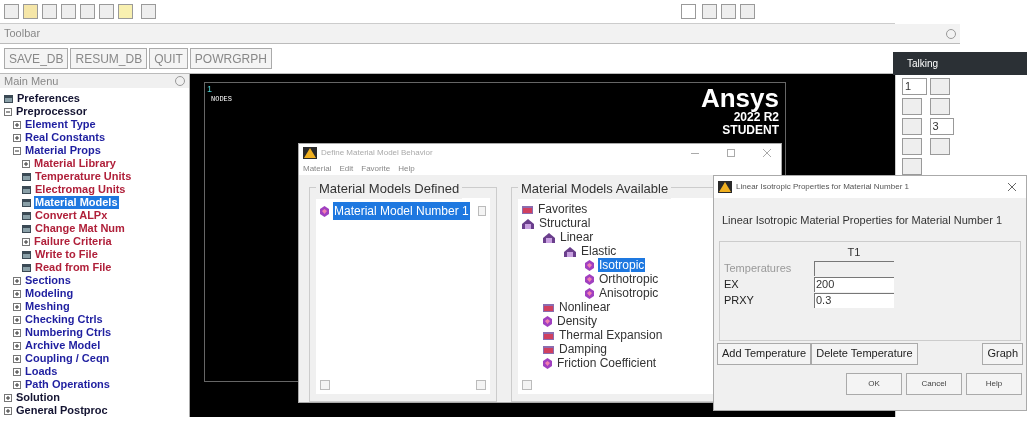 The image size is (1027, 423). What do you see at coordinates (914, 86) in the screenshot?
I see `view-select: 1` at bounding box center [914, 86].